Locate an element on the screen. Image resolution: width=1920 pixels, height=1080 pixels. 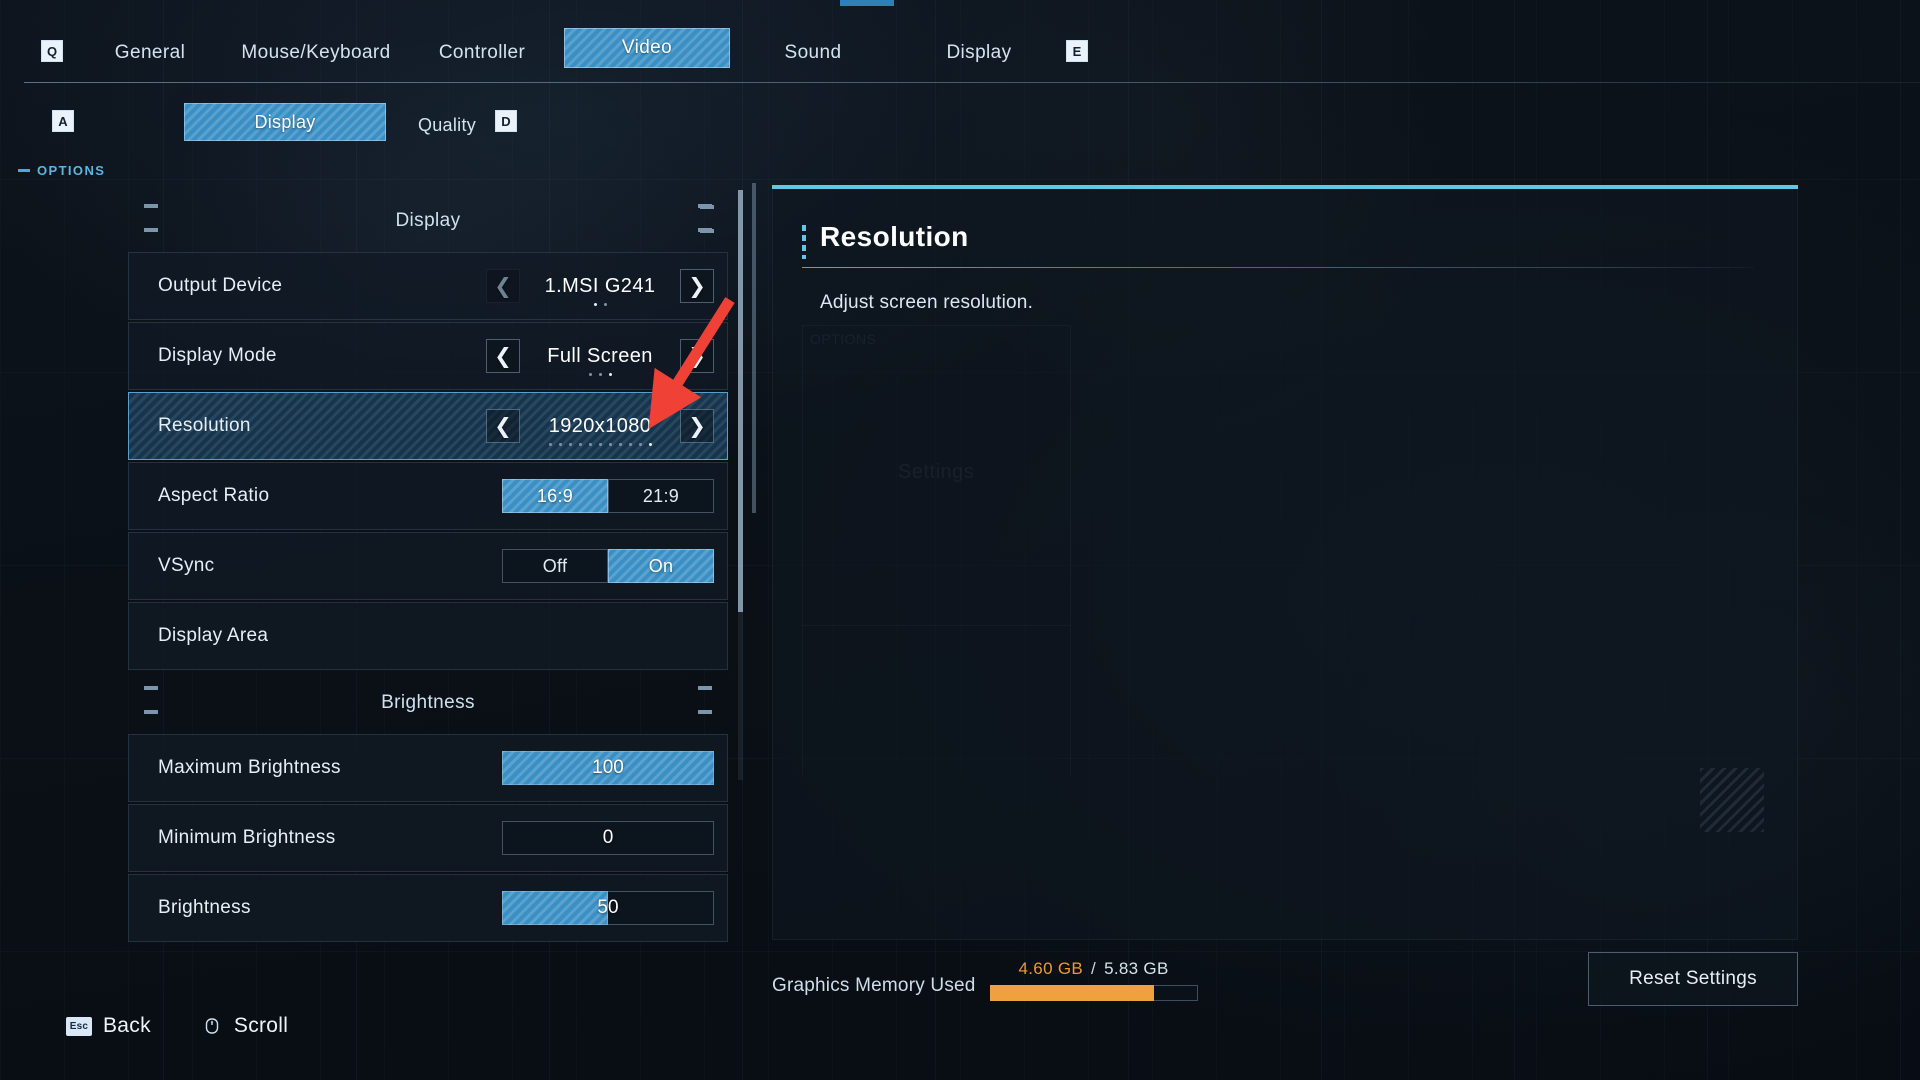
options-caption-label: OPTIONS is located at coordinates (71, 170).